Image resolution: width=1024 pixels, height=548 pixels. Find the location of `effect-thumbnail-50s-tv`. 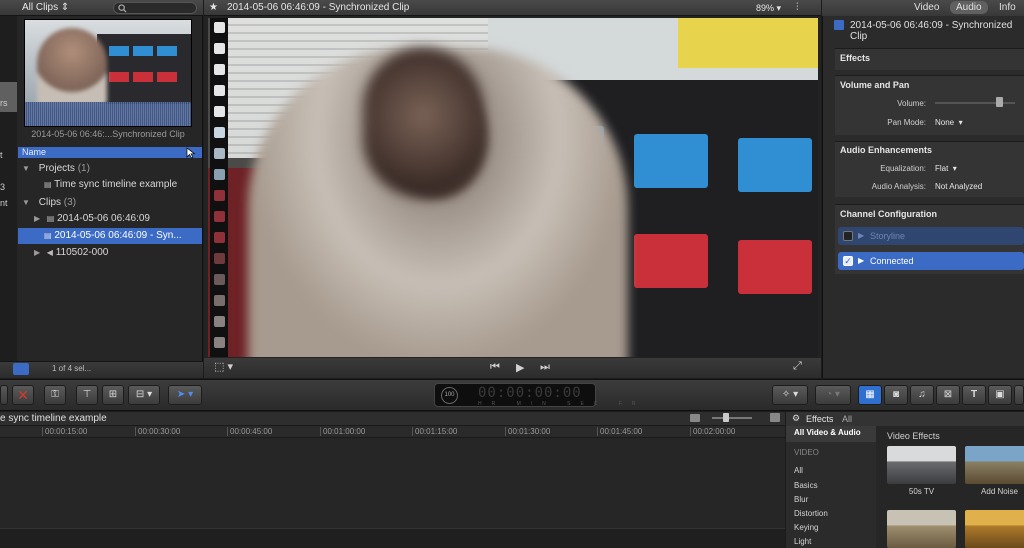

effect-thumbnail-50s-tv is located at coordinates (921, 465).